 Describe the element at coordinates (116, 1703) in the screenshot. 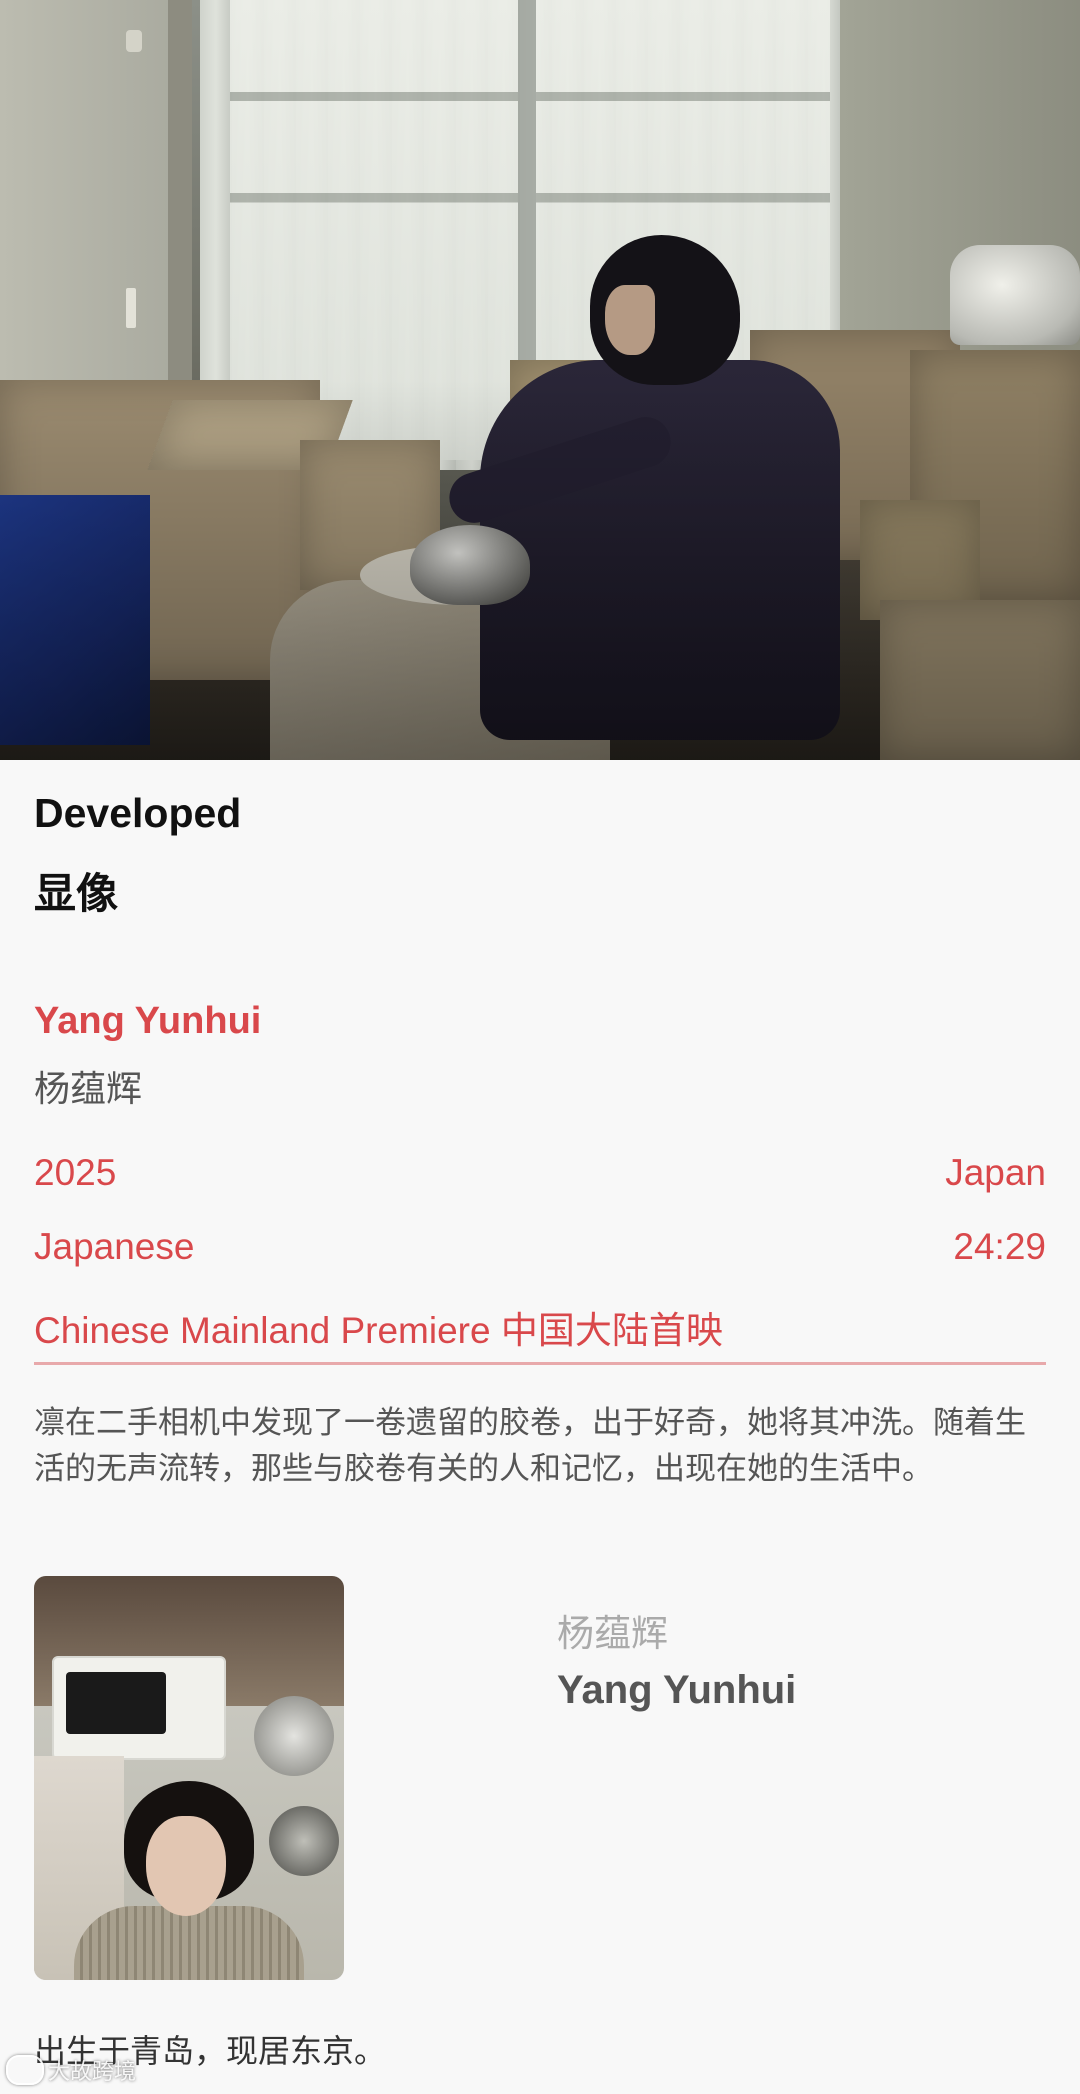

I see `portrait-microwave-door` at that location.